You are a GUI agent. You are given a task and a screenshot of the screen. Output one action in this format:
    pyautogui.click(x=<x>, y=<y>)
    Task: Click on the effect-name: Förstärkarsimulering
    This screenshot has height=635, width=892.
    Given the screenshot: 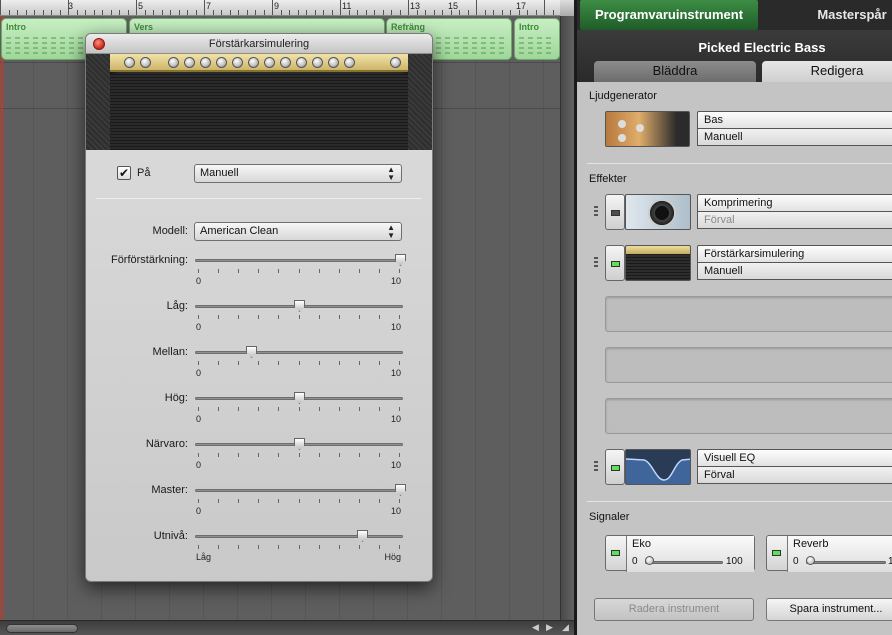 What is the action you would take?
    pyautogui.click(x=794, y=254)
    